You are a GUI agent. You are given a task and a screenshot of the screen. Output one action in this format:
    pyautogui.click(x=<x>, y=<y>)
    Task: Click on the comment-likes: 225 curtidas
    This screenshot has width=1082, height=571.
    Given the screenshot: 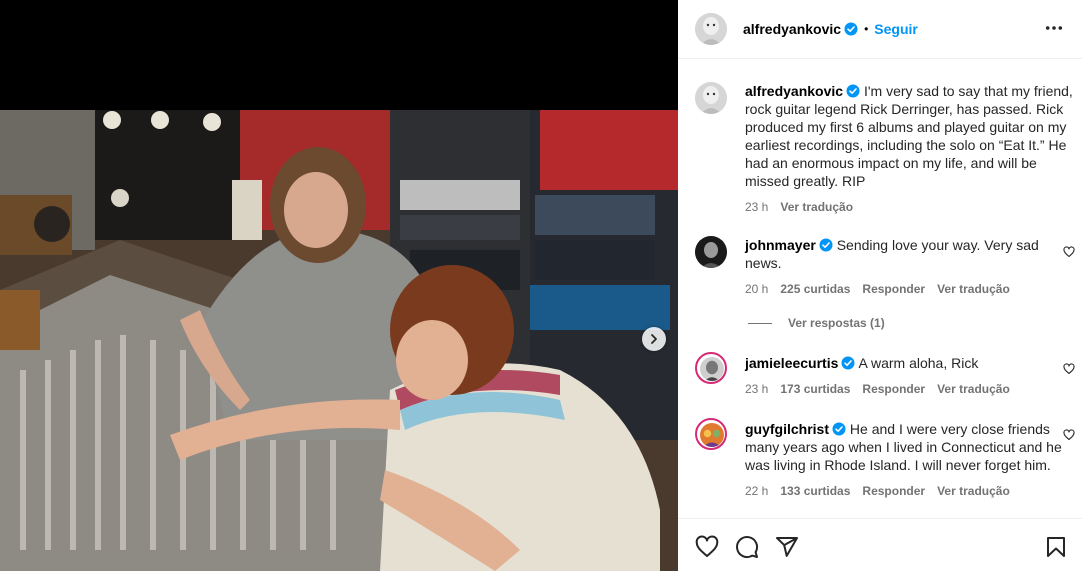 What is the action you would take?
    pyautogui.click(x=815, y=289)
    